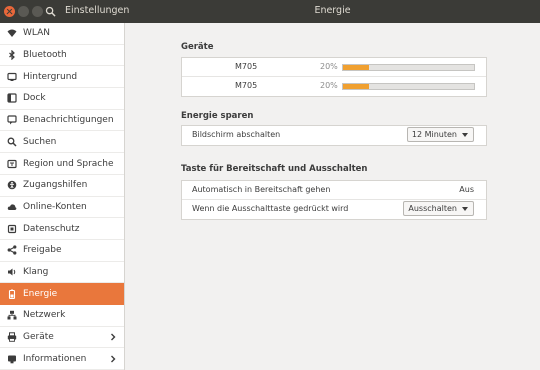 The height and width of the screenshot is (370, 540). What do you see at coordinates (62, 99) in the screenshot?
I see `sidebar-item-dock: Dock` at bounding box center [62, 99].